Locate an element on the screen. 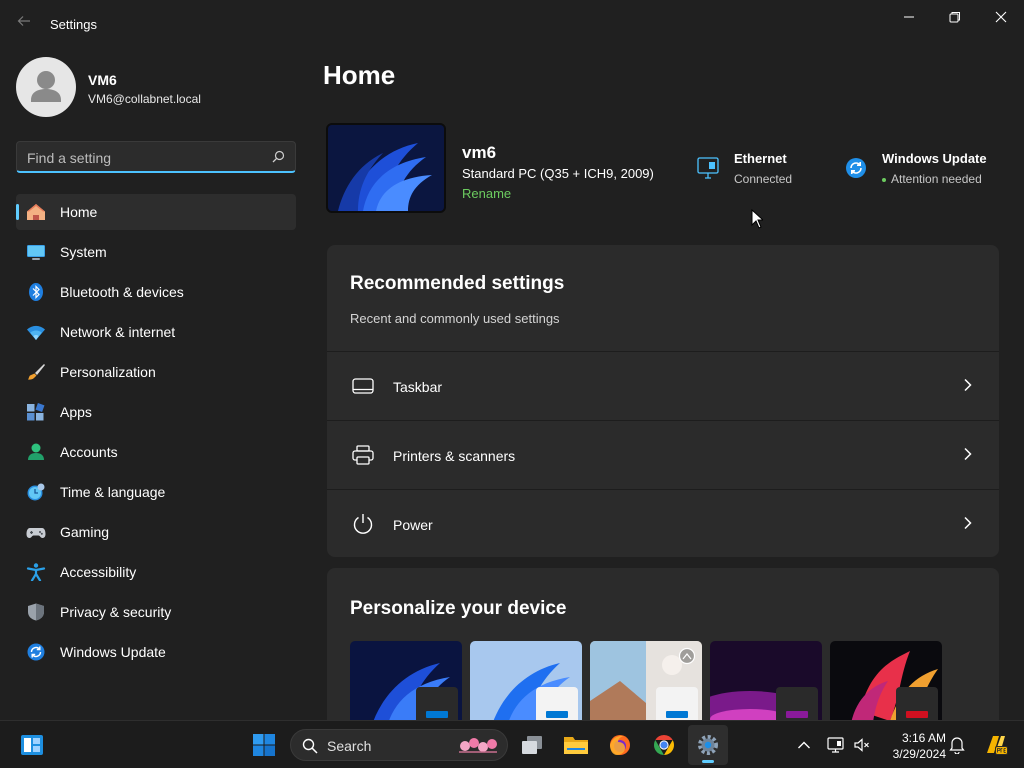 This screenshot has width=1024, height=768. theme-thumbnail-light-bloom is located at coordinates (526, 684).